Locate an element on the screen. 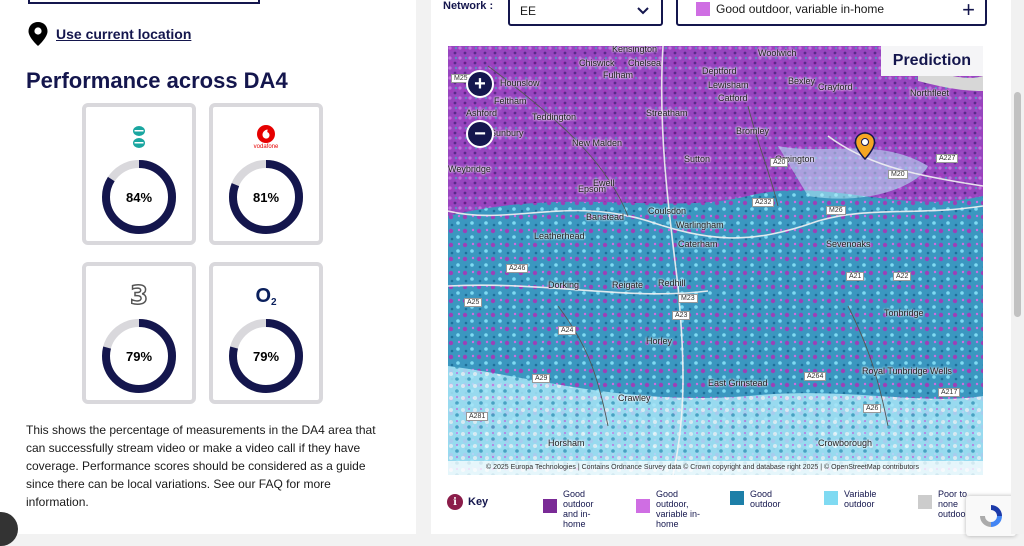 The image size is (1024, 546). o2-donut: 79% is located at coordinates (266, 356).